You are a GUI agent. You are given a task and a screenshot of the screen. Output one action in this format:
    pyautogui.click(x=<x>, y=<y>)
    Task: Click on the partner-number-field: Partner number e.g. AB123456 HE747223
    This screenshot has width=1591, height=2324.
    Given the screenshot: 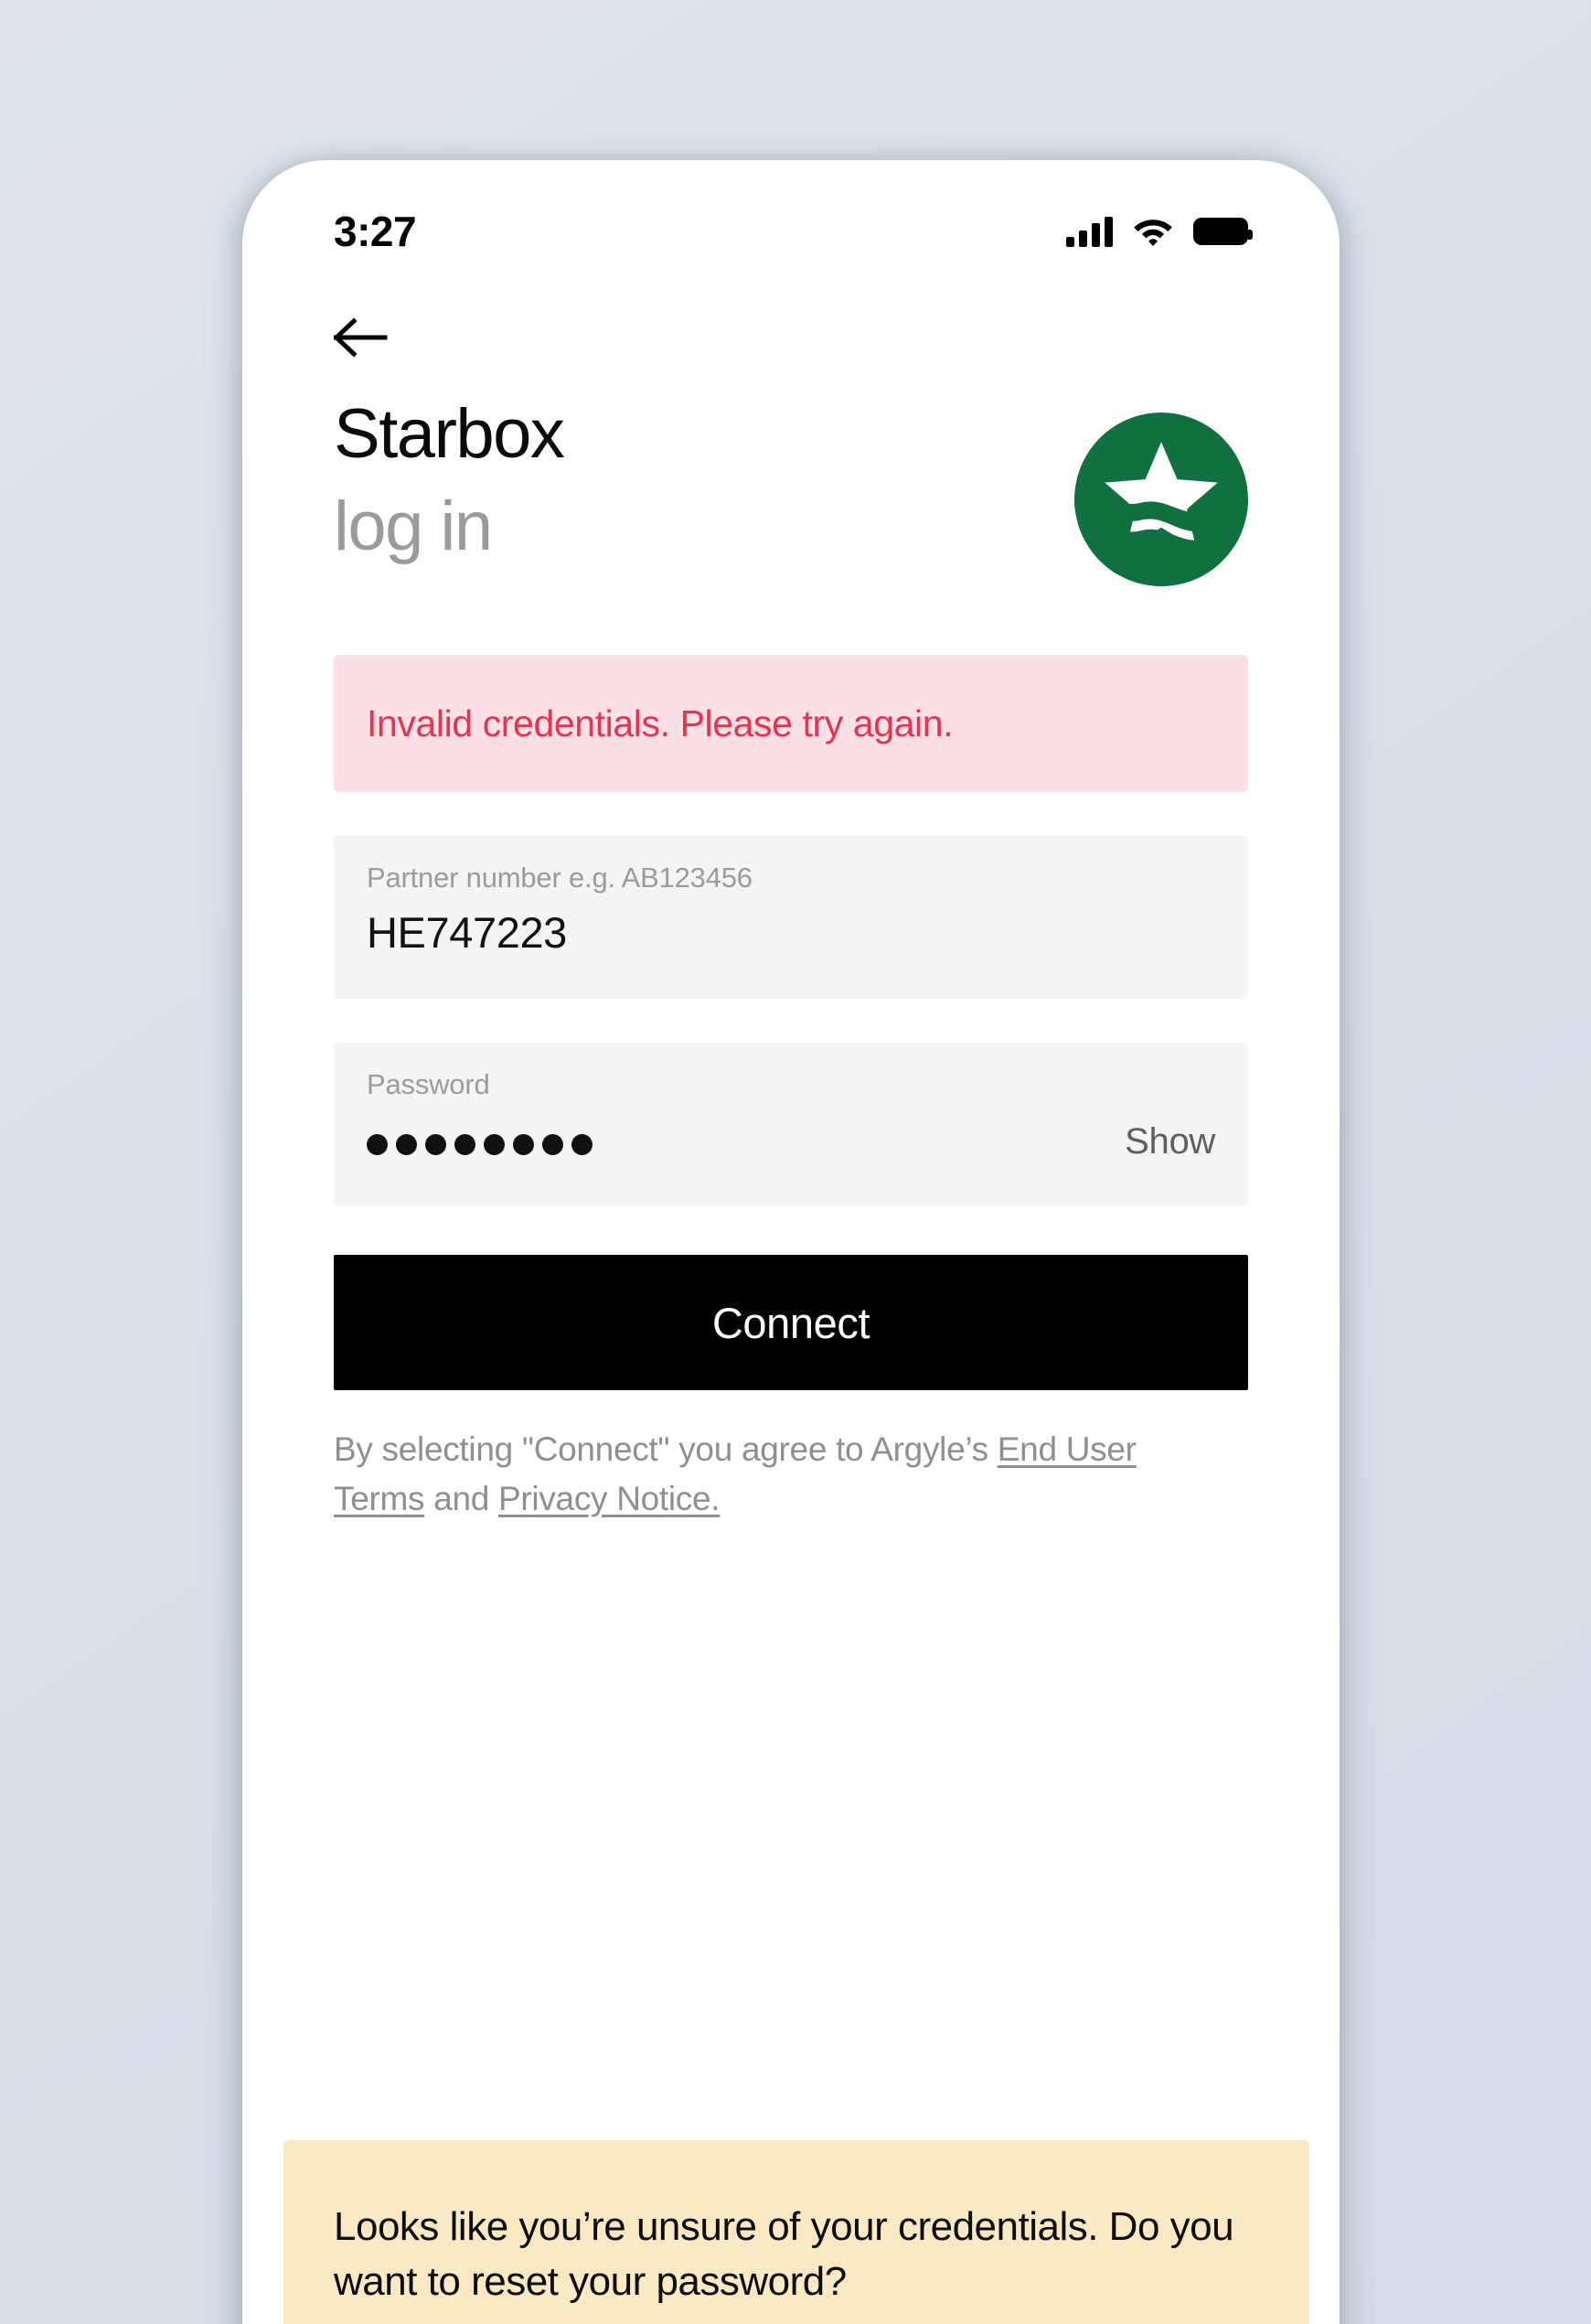 What is the action you would take?
    pyautogui.click(x=791, y=917)
    